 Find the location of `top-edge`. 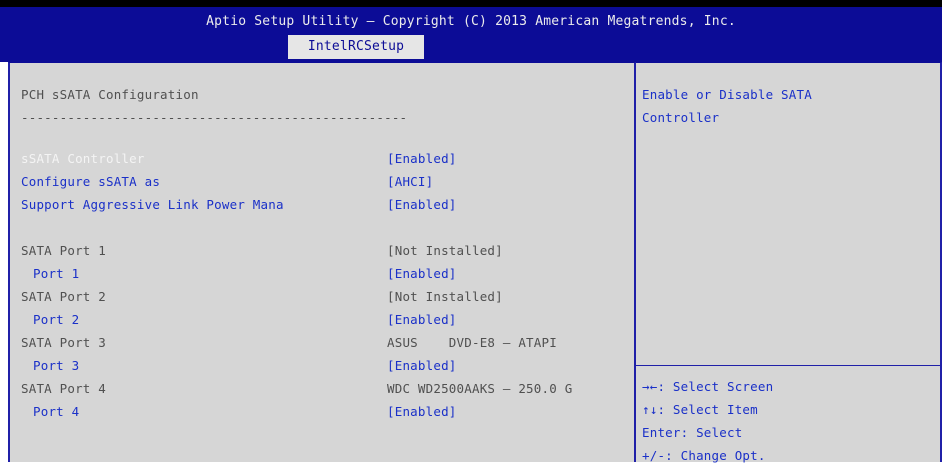

top-edge is located at coordinates (471, 3).